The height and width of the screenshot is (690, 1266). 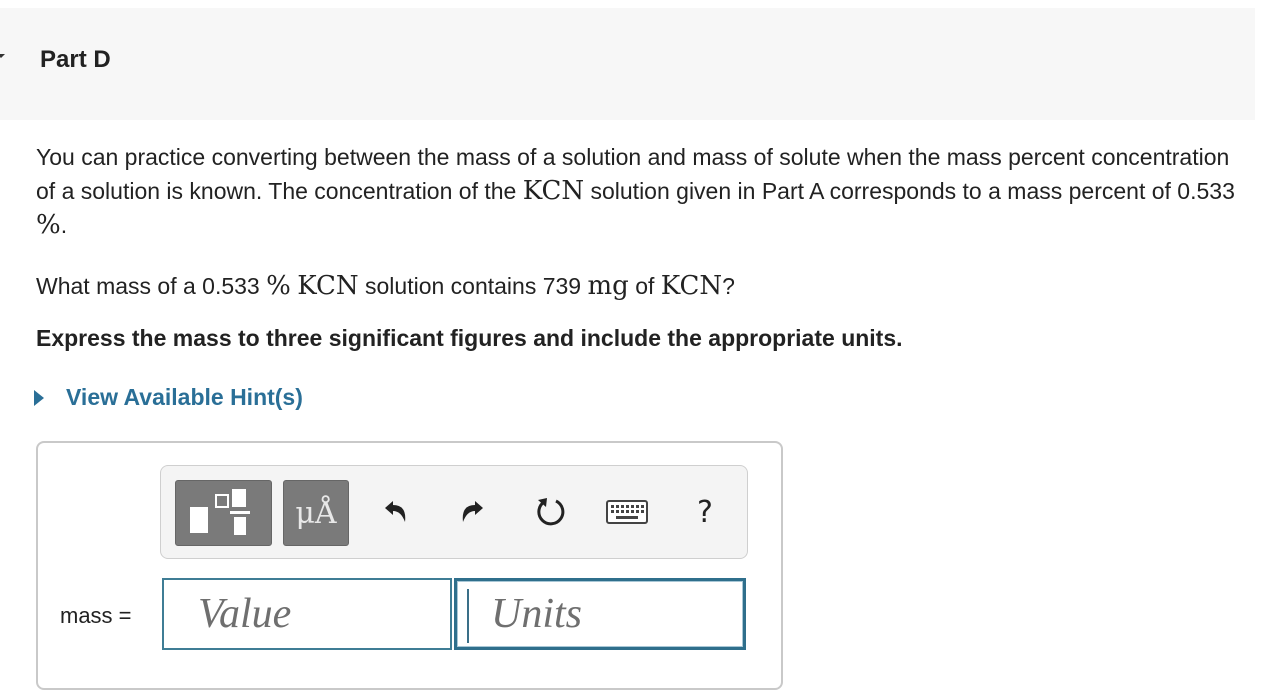 I want to click on unit-mg: mg, so click(x=608, y=286).